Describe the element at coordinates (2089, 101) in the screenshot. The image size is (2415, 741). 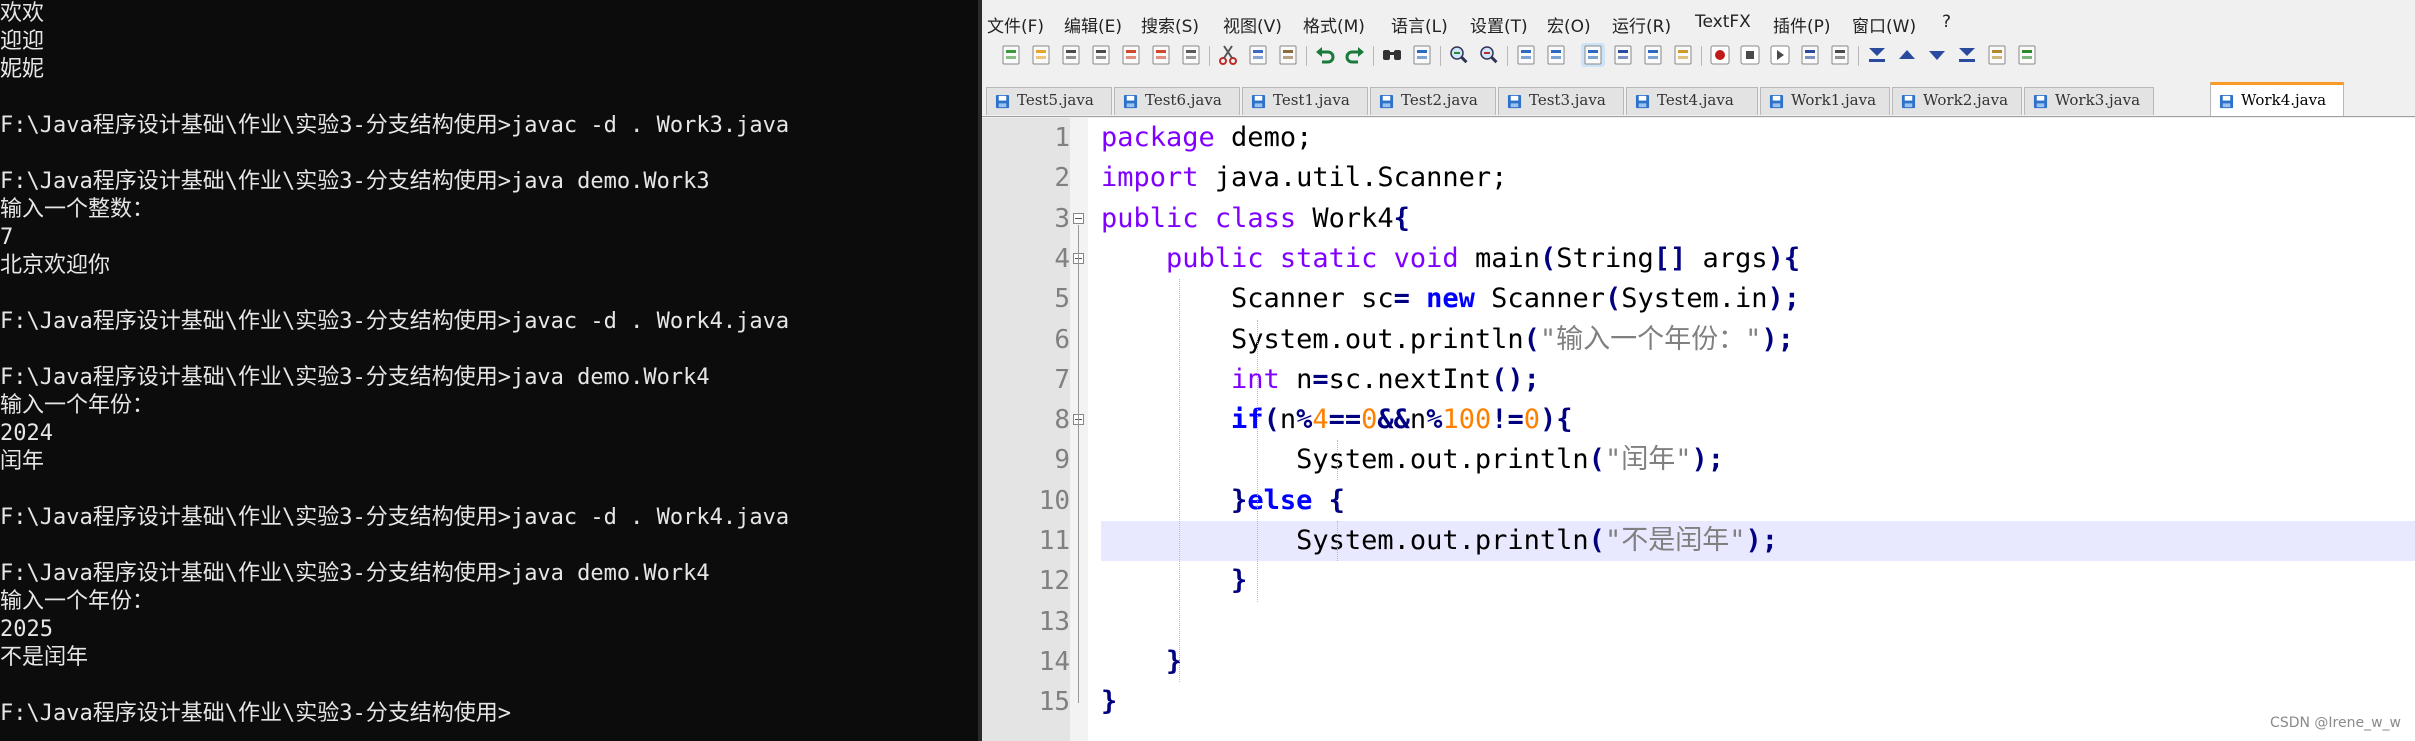
I see `tab-file: Work3.java` at that location.